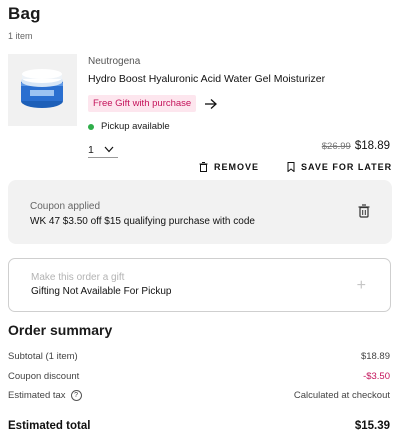 The image size is (400, 441). What do you see at coordinates (199, 426) in the screenshot?
I see `estimated-total-row: Estimated total $15.39` at bounding box center [199, 426].